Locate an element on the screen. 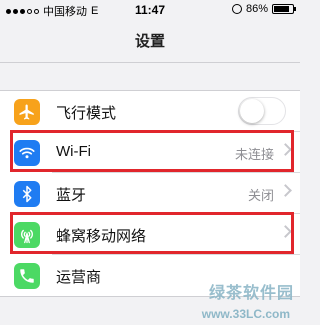  battery-icon is located at coordinates (284, 9).